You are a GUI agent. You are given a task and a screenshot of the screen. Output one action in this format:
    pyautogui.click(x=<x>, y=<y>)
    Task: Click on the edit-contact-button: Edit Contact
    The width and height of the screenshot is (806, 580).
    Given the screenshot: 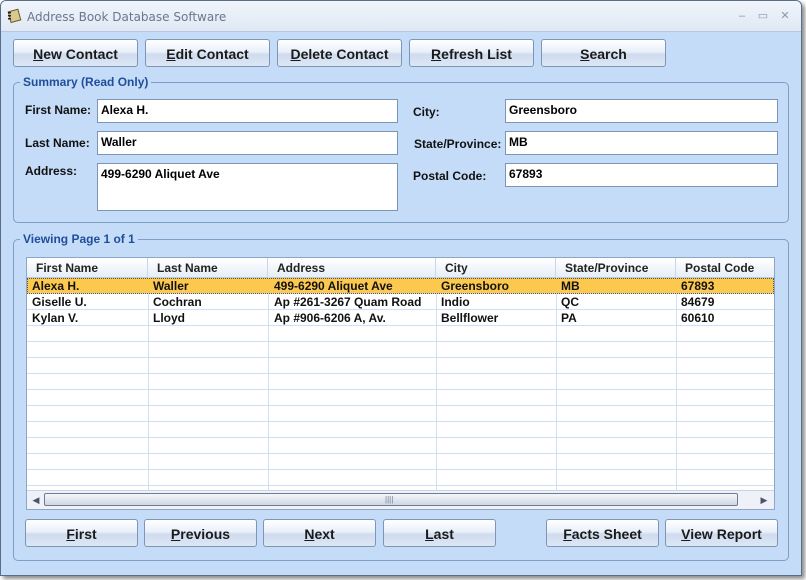 What is the action you would take?
    pyautogui.click(x=207, y=53)
    